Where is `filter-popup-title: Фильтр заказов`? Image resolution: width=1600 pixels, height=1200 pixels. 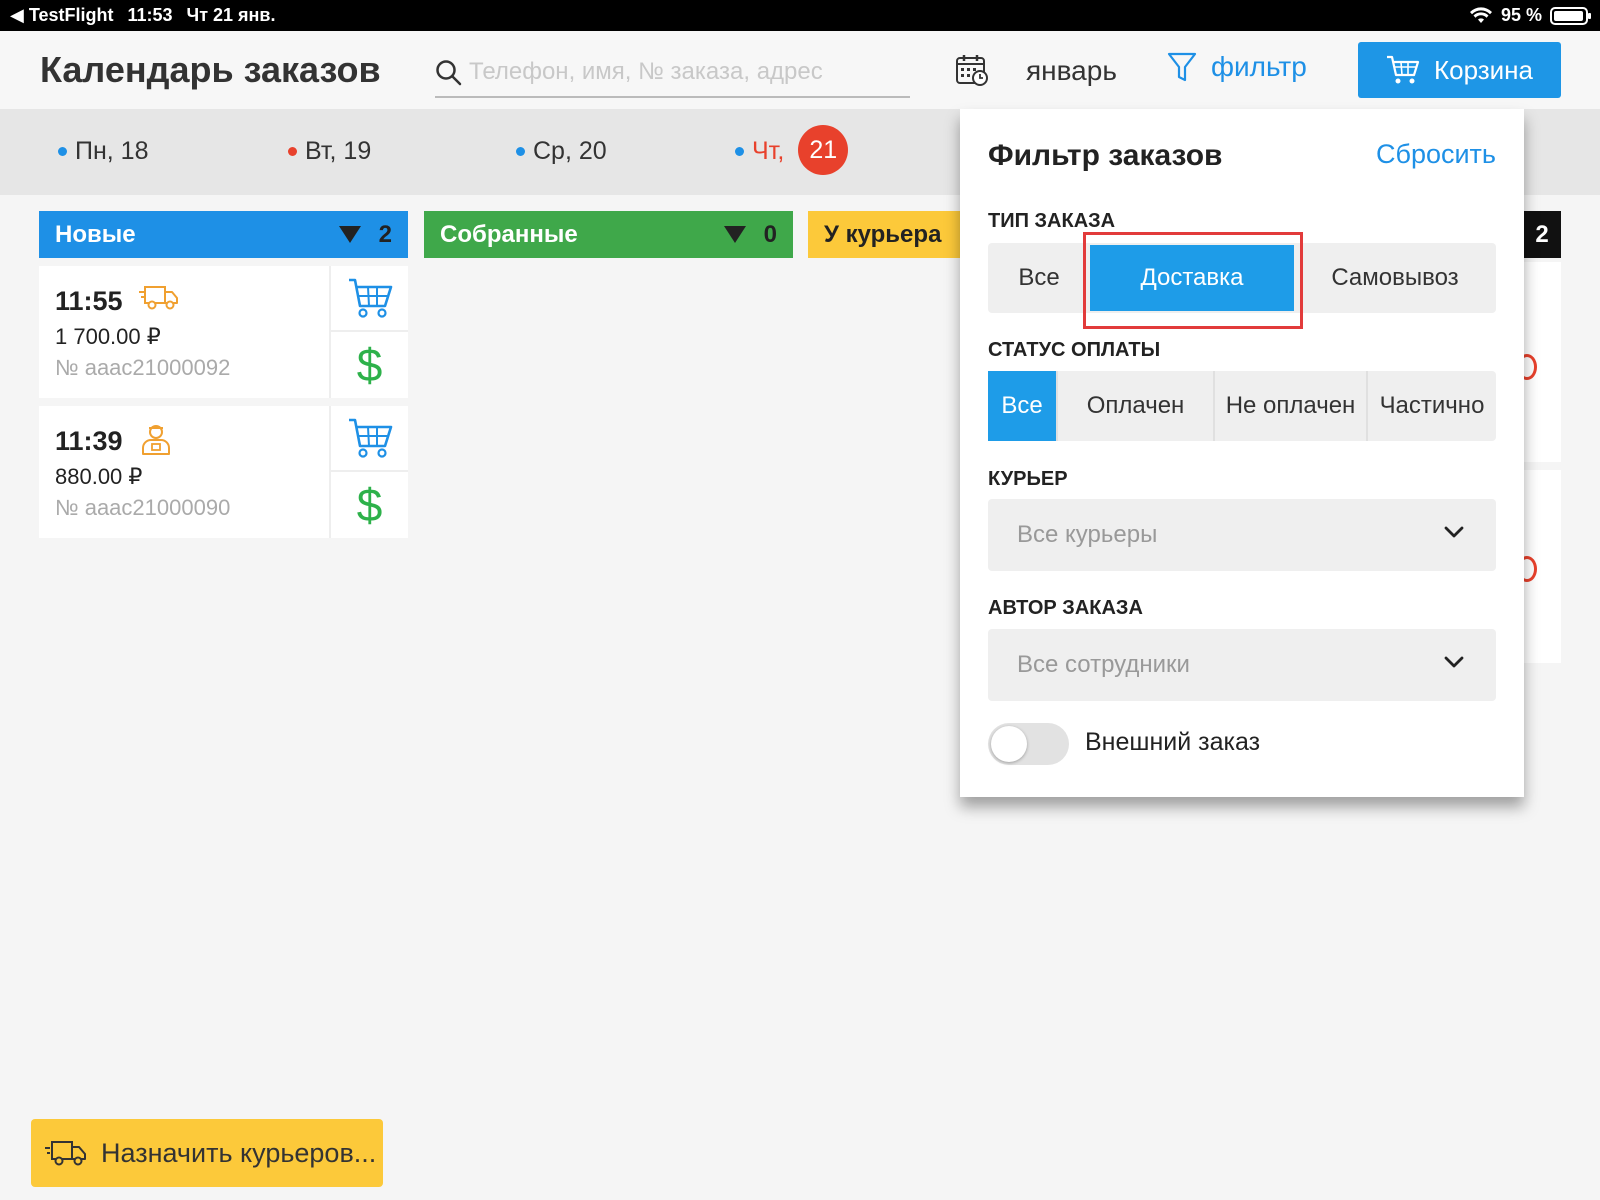
filter-popup-title: Фильтр заказов is located at coordinates (1105, 155).